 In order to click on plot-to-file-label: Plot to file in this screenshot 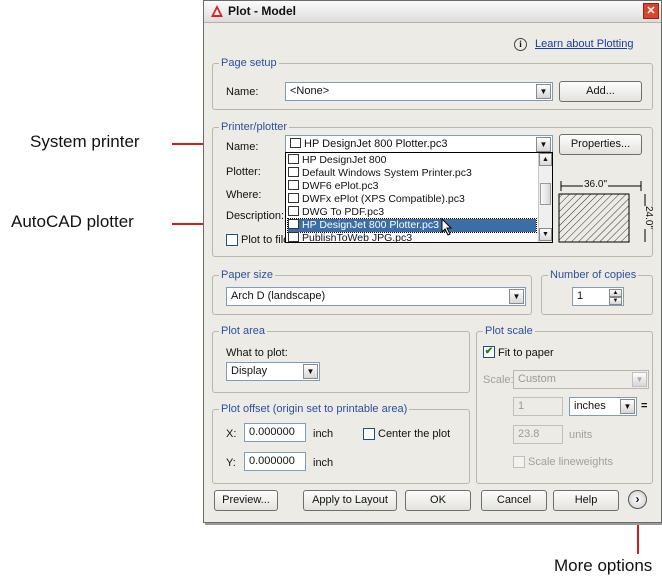, I will do `click(265, 240)`.